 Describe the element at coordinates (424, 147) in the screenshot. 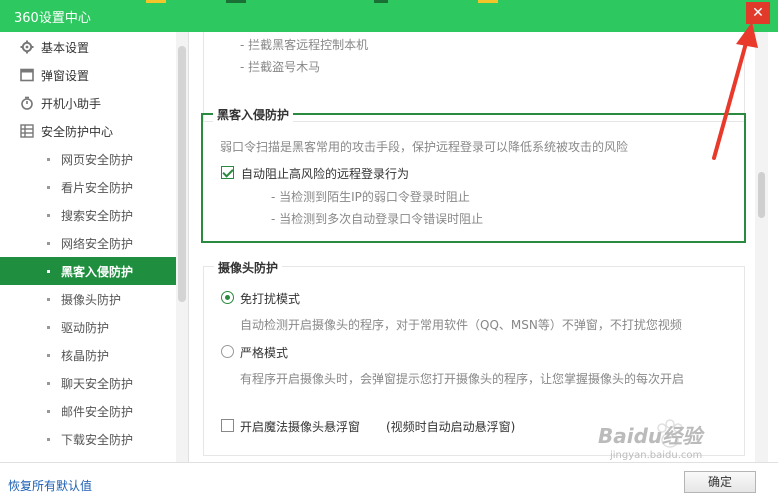

I see `section-description: 弱口令扫描是黑客常用的攻击手段，保护远程登录可以降低系统被攻击的风险` at that location.